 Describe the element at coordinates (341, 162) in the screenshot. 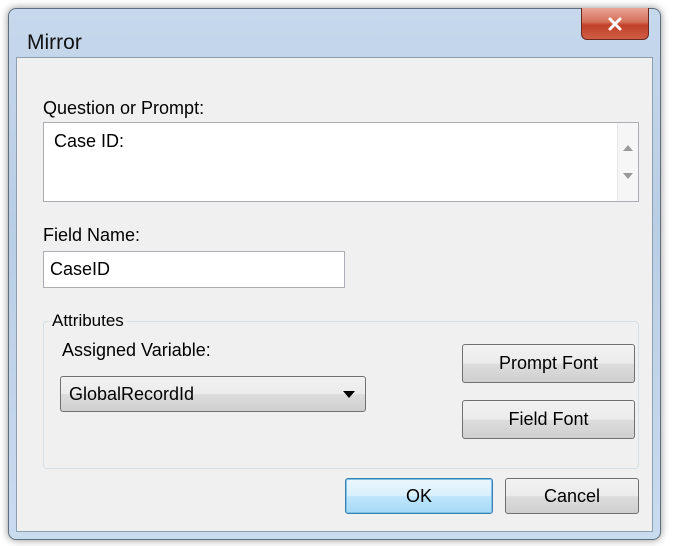

I see `prompt-textarea: Case ID:` at that location.